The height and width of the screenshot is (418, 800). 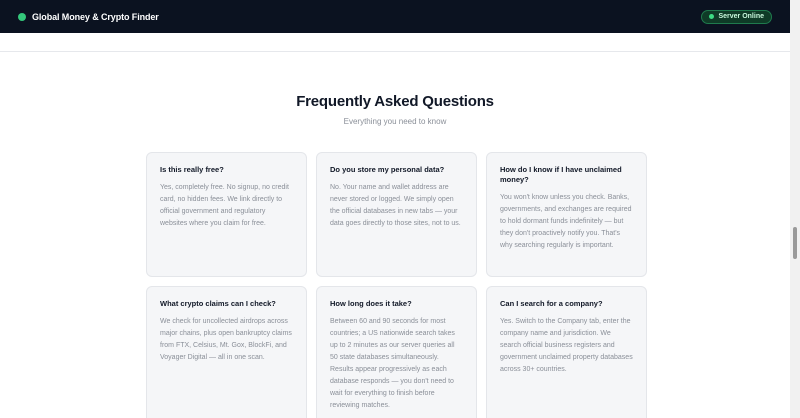 I want to click on faq-subtitle: Everything you need to know, so click(x=395, y=121).